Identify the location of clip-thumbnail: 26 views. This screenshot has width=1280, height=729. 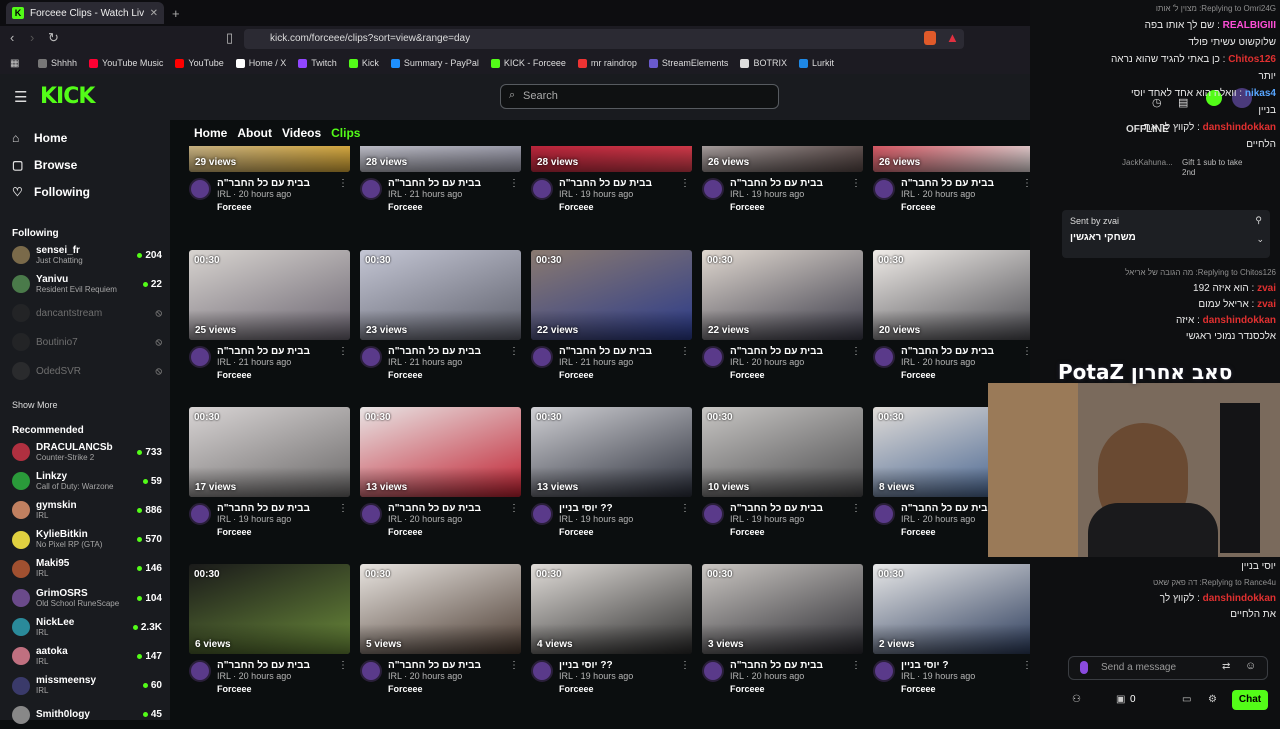
(953, 159).